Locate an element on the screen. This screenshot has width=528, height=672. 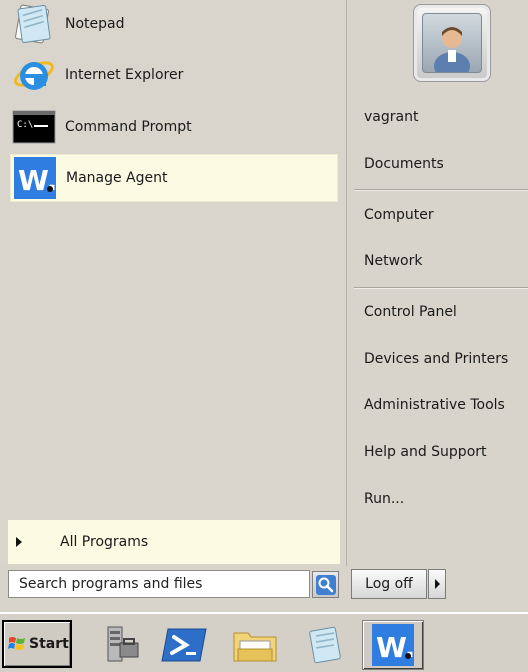
program-label: Internet Explorer is located at coordinates (124, 75).